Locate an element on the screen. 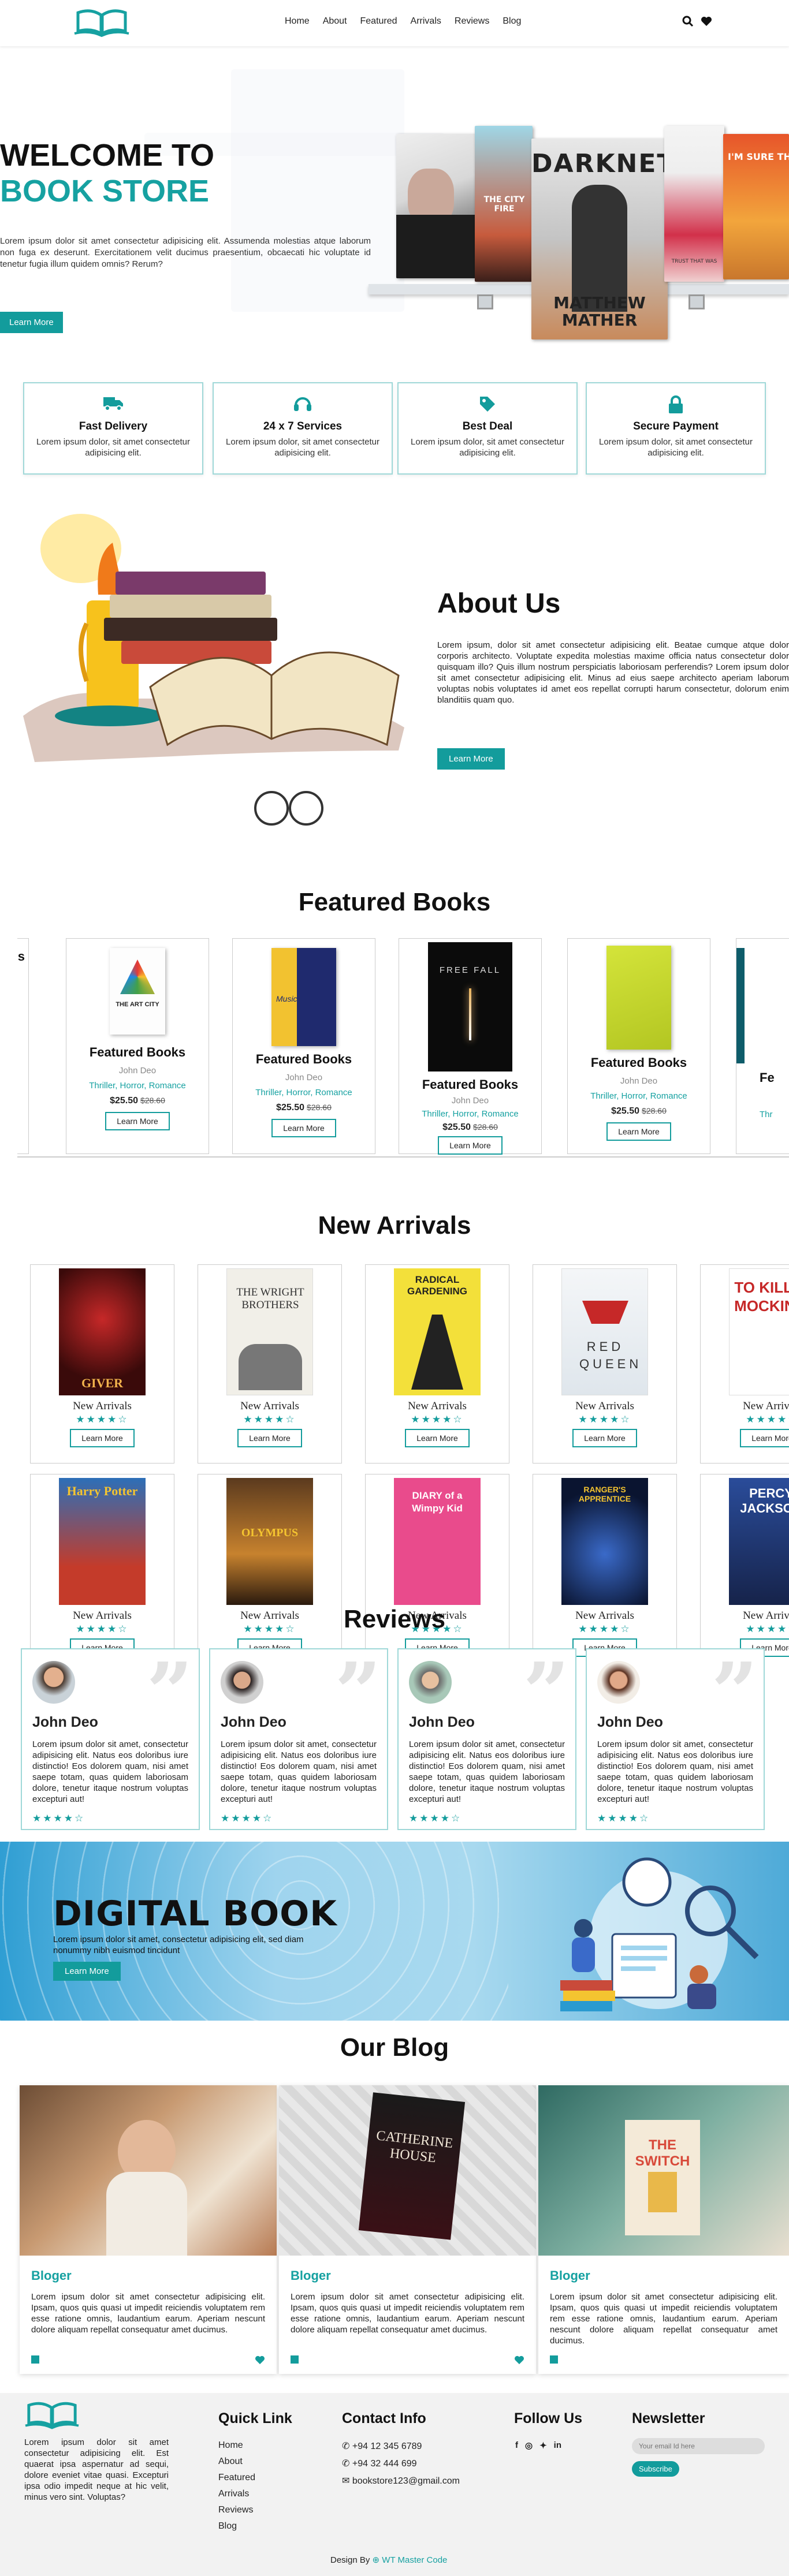 The height and width of the screenshot is (2576, 789). shelf-bracket is located at coordinates (697, 301).